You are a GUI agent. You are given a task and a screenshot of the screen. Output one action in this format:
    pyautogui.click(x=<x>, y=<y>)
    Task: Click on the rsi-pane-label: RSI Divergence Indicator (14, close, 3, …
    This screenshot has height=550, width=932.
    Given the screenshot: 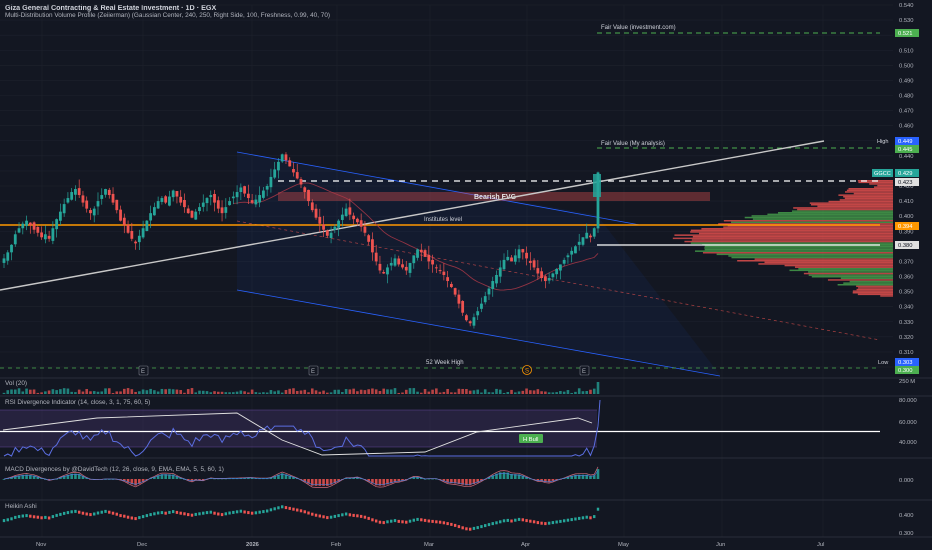 What is the action you would take?
    pyautogui.click(x=77, y=402)
    